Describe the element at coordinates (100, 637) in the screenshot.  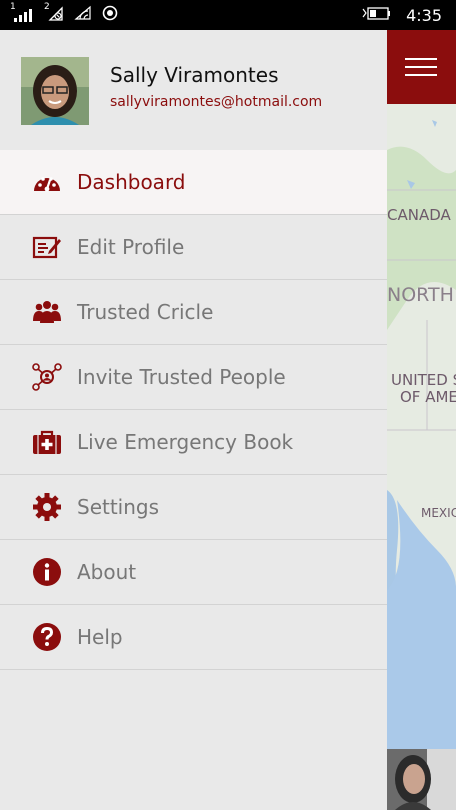
I see `menu-item-label: Help` at that location.